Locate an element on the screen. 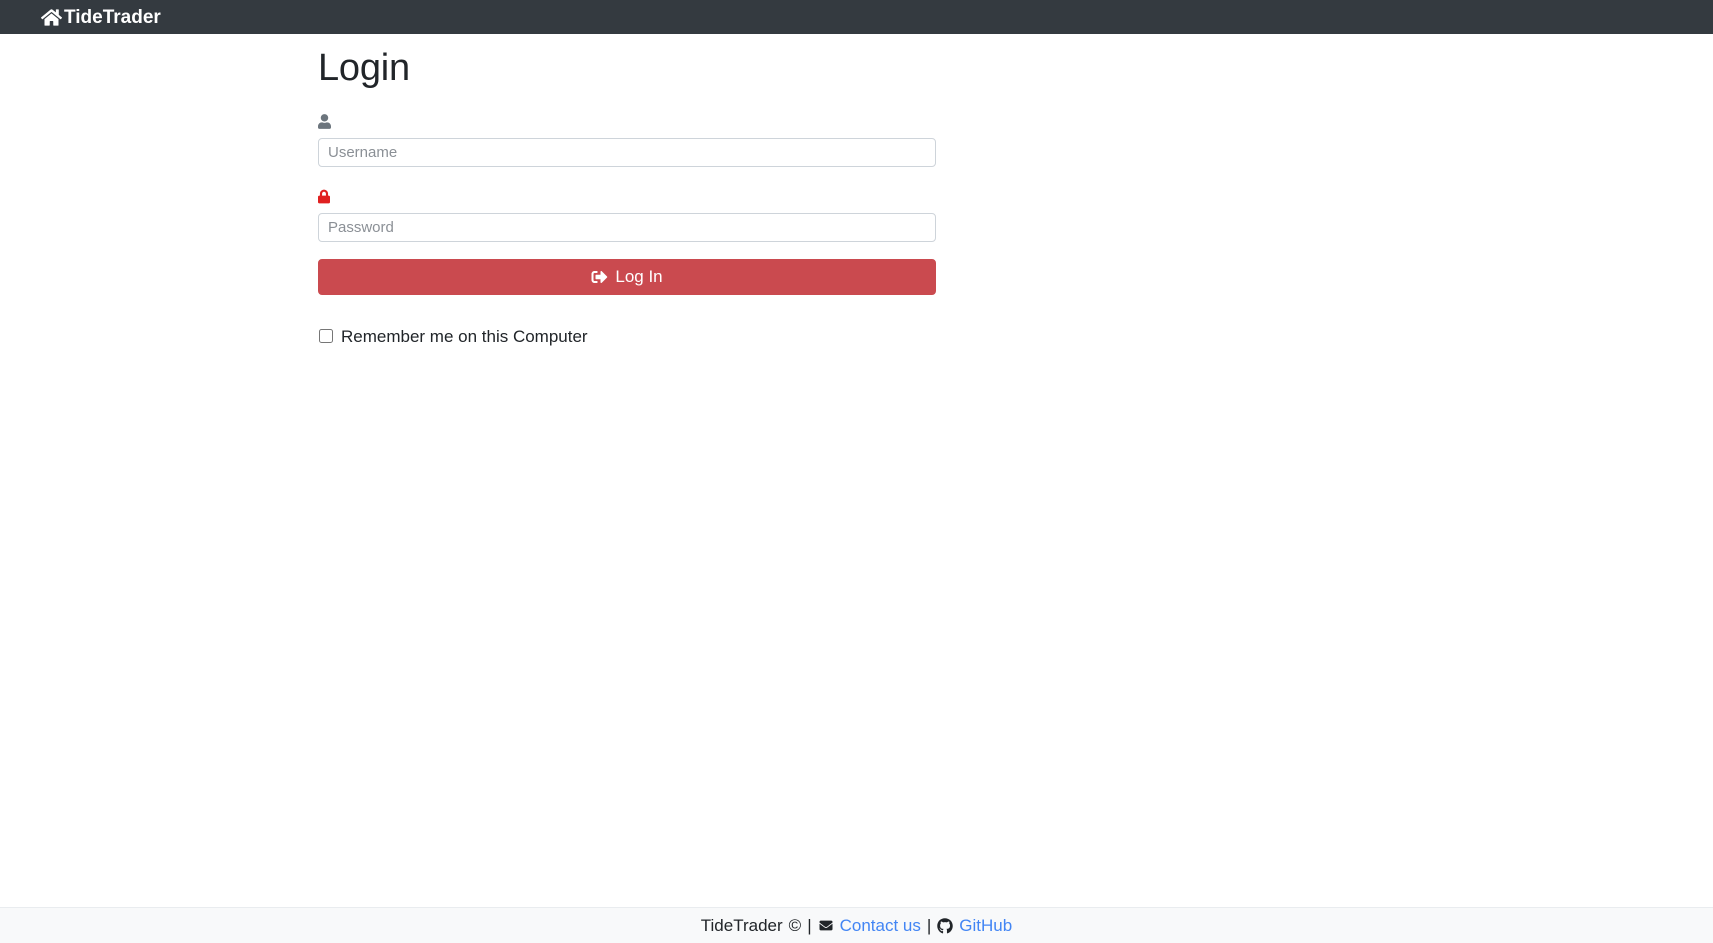 The image size is (1713, 943). username-field-group is located at coordinates (627, 140).